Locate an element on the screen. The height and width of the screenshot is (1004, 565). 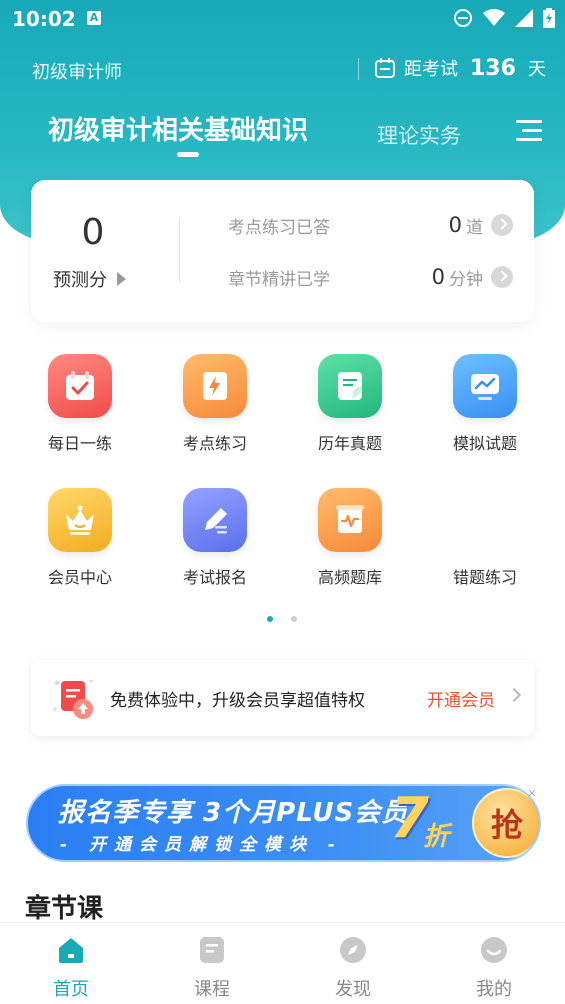
stat-label: 考点练习已答 is located at coordinates (279, 227).